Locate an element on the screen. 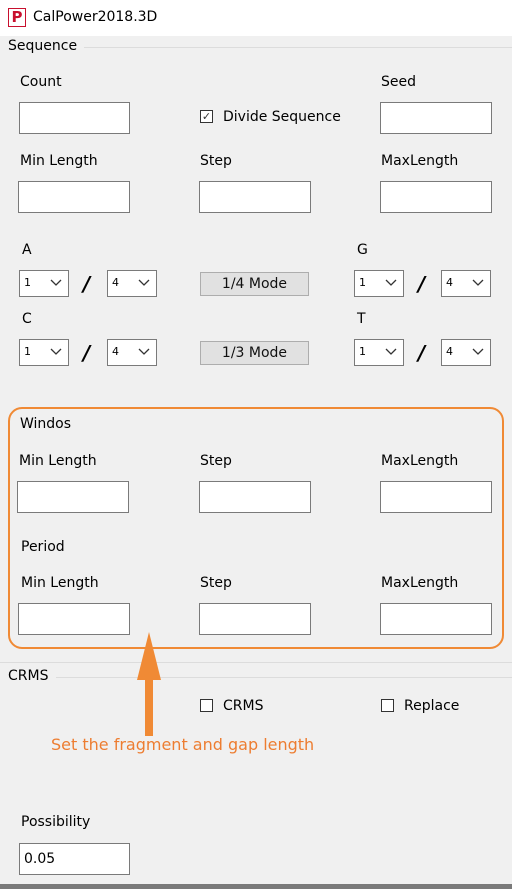 The width and height of the screenshot is (512, 889). windos-label: Windos is located at coordinates (46, 424).